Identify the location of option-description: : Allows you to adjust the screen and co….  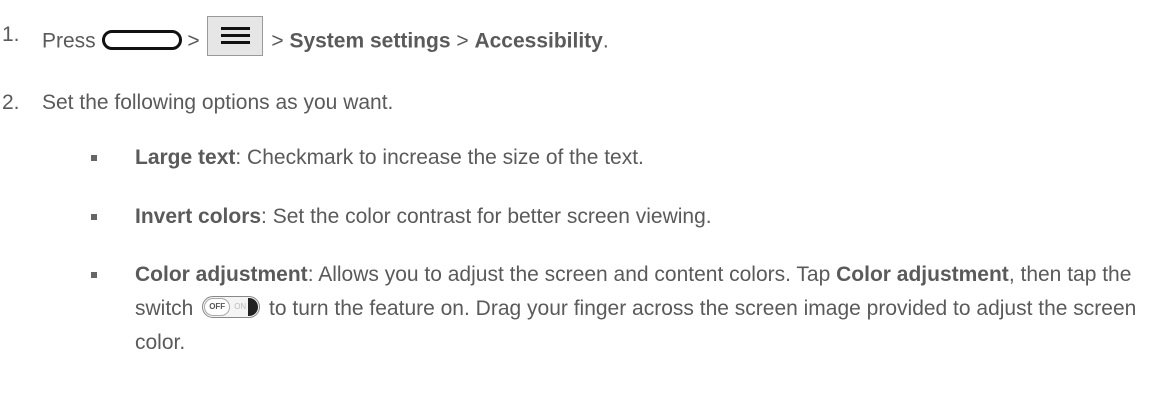
(572, 274).